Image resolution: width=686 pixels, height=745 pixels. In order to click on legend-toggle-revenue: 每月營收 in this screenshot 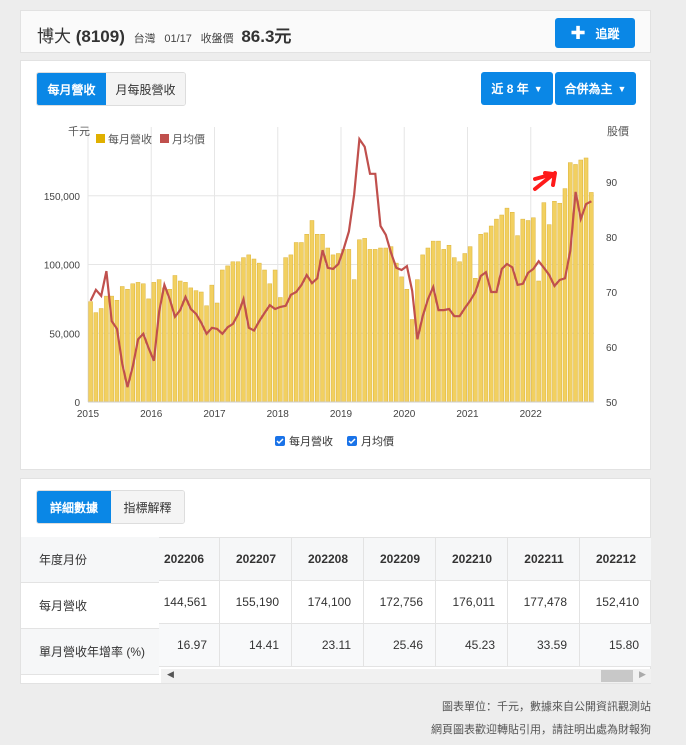, I will do `click(304, 441)`.